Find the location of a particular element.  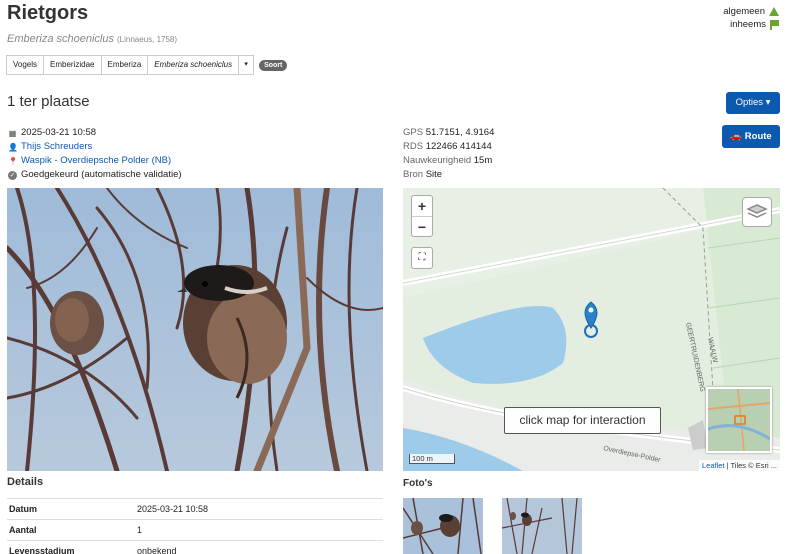

rds-row: RDS 122466 414144 is located at coordinates (448, 147).